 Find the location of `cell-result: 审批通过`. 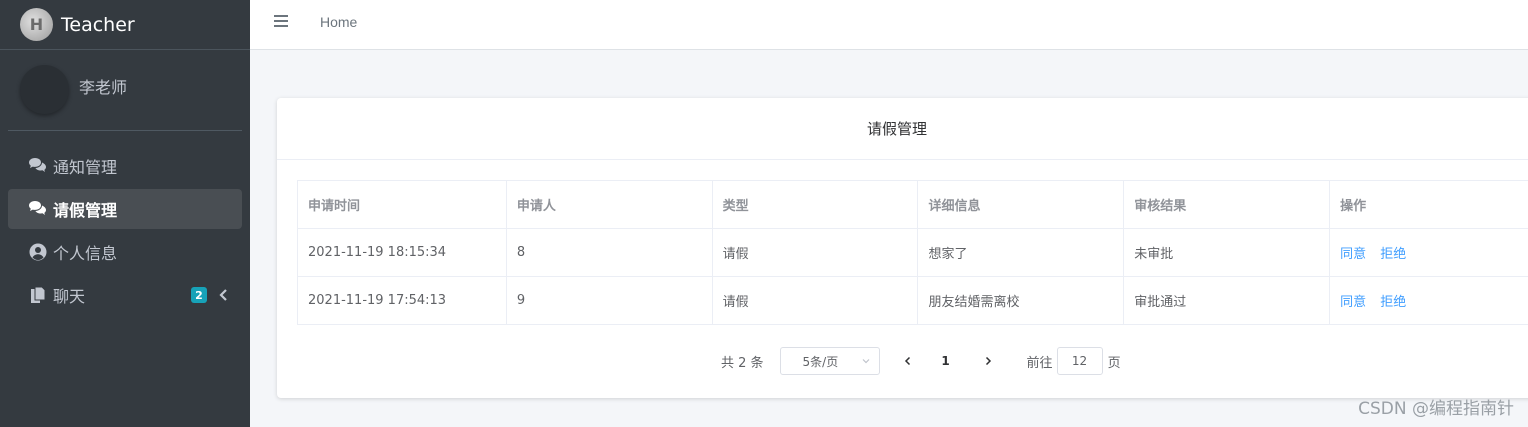

cell-result: 审批通过 is located at coordinates (1227, 300).